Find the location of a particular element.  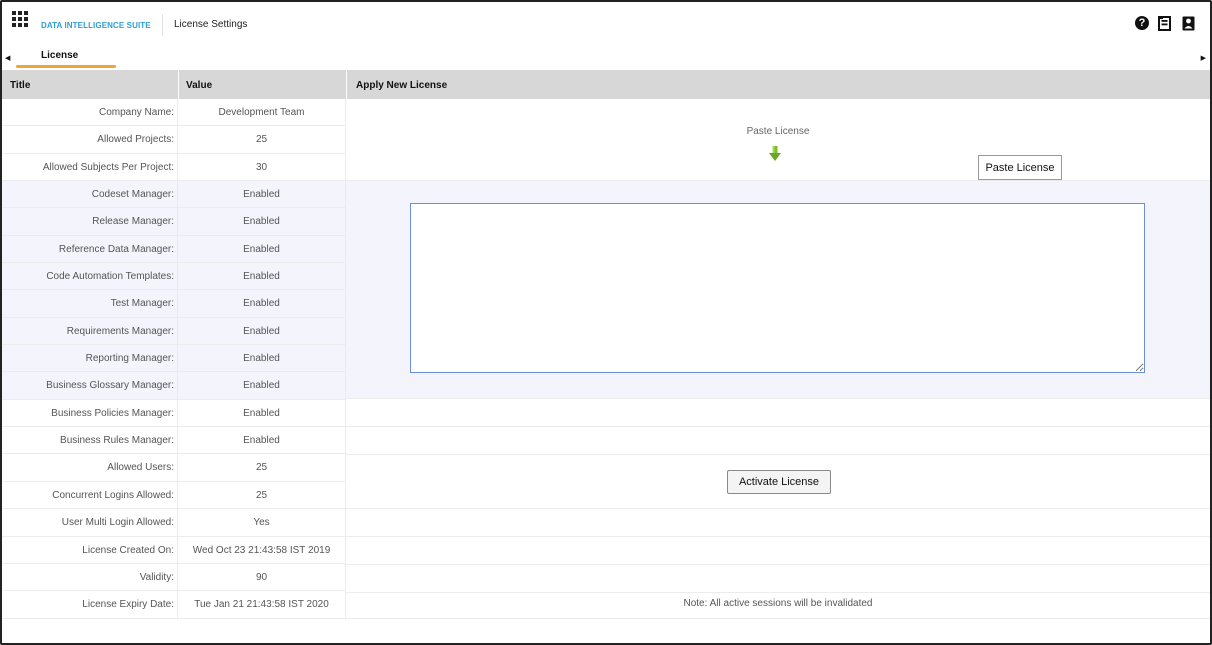

table-row: Validity: 90 is located at coordinates (174, 577).